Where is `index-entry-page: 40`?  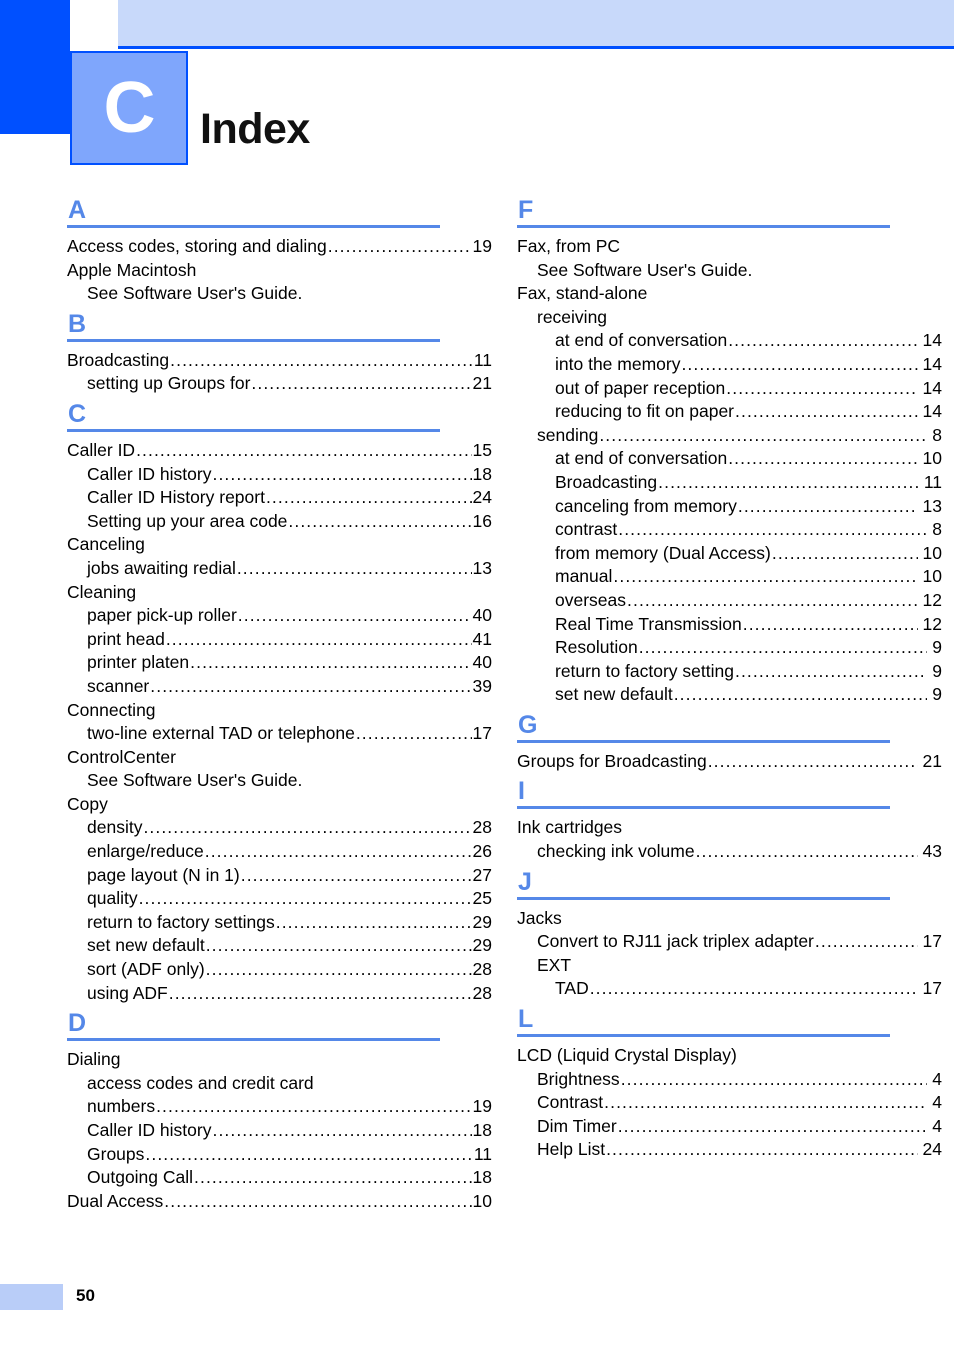 index-entry-page: 40 is located at coordinates (482, 615).